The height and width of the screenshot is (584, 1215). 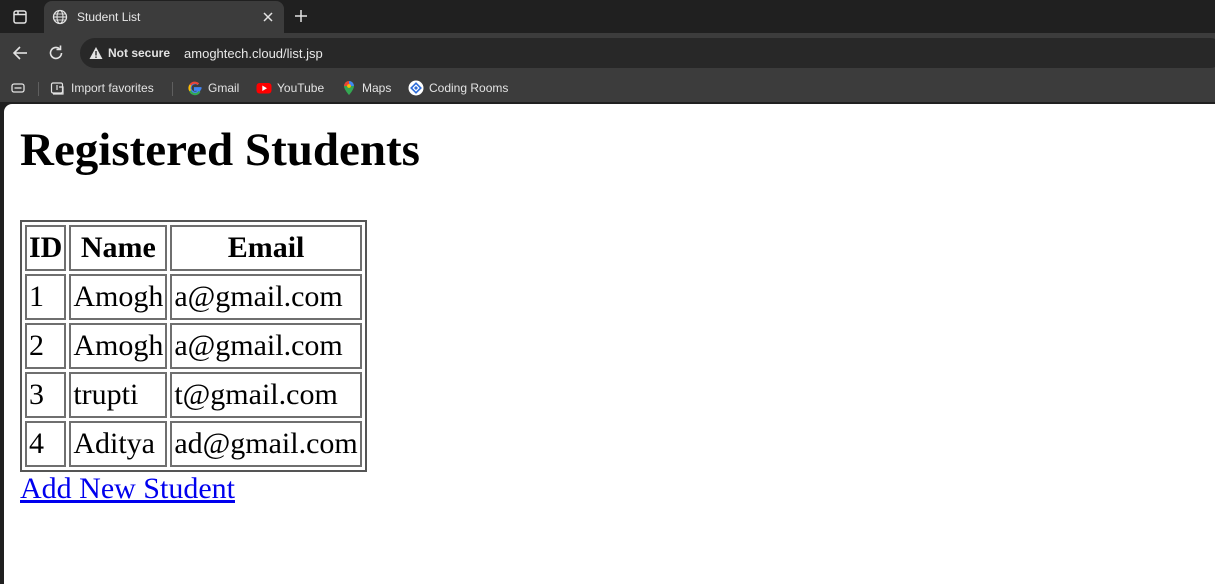 I want to click on cell-id: 3, so click(x=46, y=395).